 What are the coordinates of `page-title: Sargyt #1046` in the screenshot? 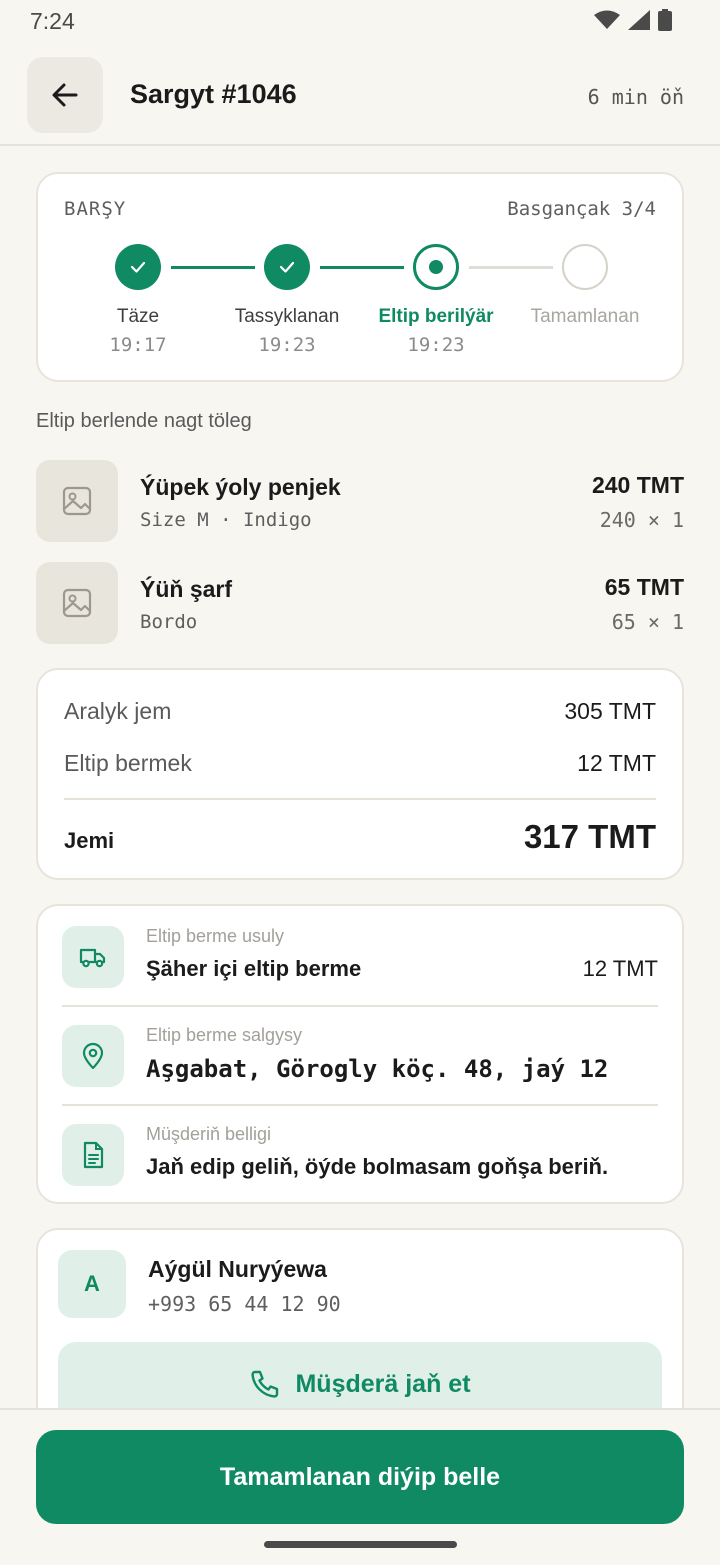 It's located at (213, 94).